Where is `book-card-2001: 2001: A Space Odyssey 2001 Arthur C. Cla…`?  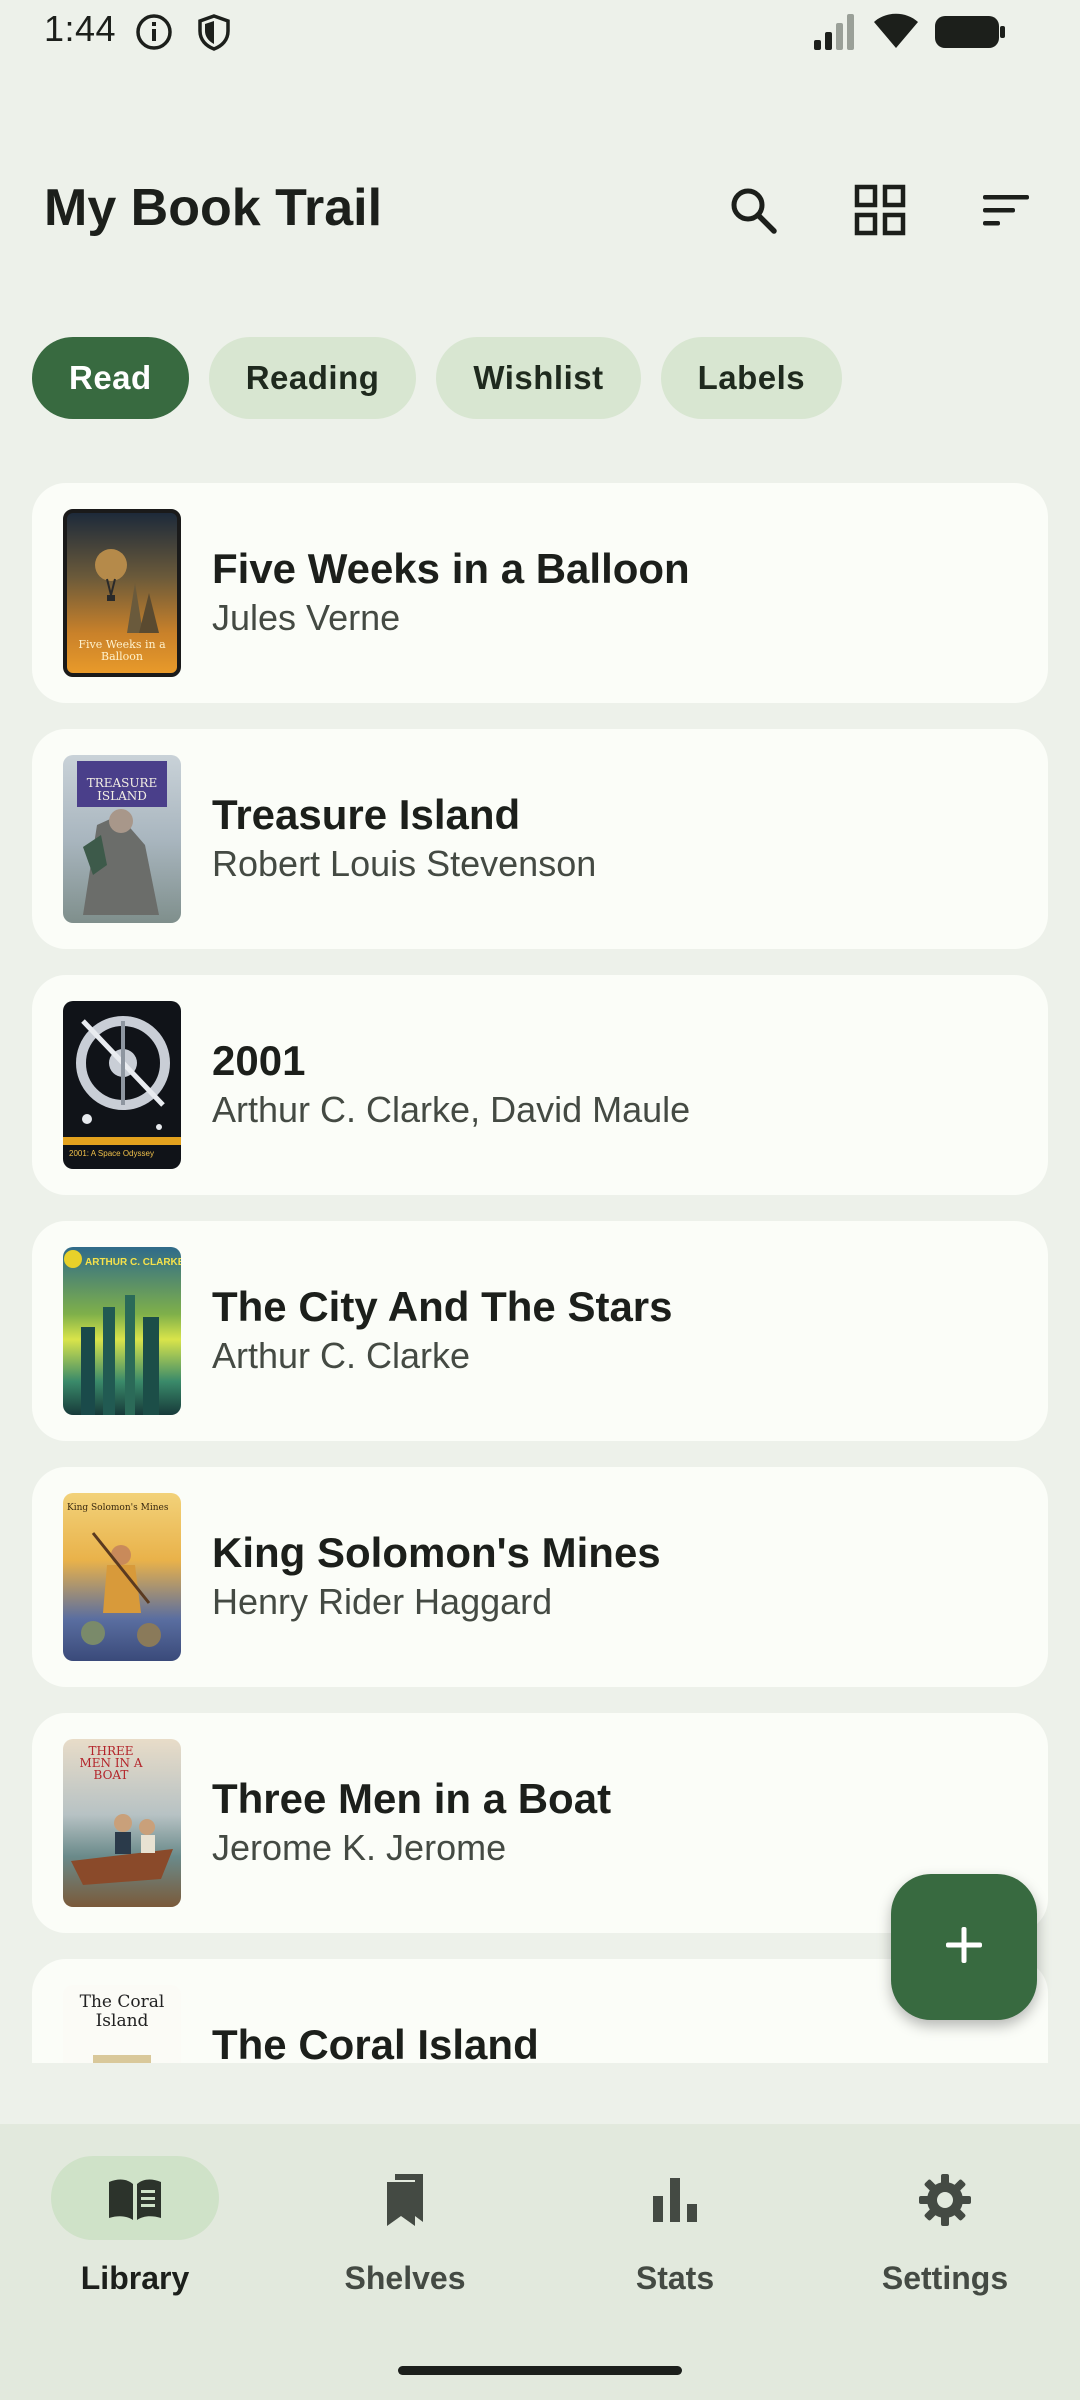 book-card-2001: 2001: A Space Odyssey 2001 Arthur C. Cla… is located at coordinates (540, 1085).